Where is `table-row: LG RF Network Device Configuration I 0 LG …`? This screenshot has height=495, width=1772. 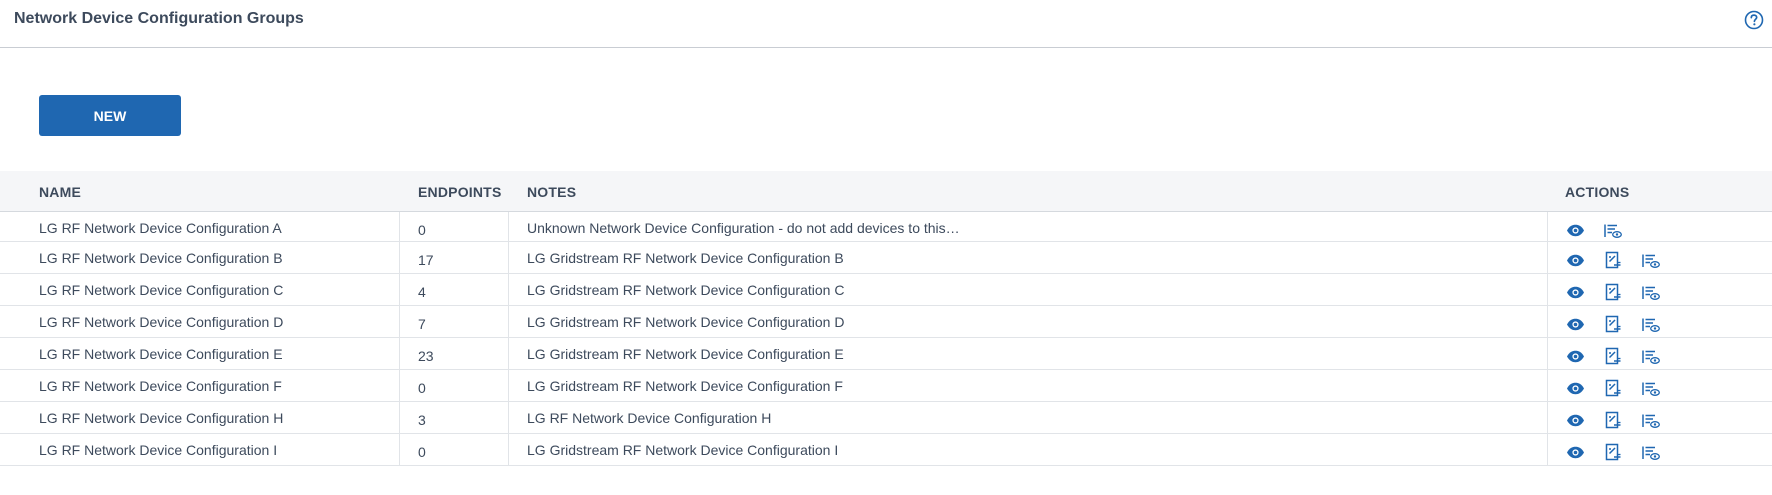
table-row: LG RF Network Device Configuration I 0 LG … is located at coordinates (886, 450).